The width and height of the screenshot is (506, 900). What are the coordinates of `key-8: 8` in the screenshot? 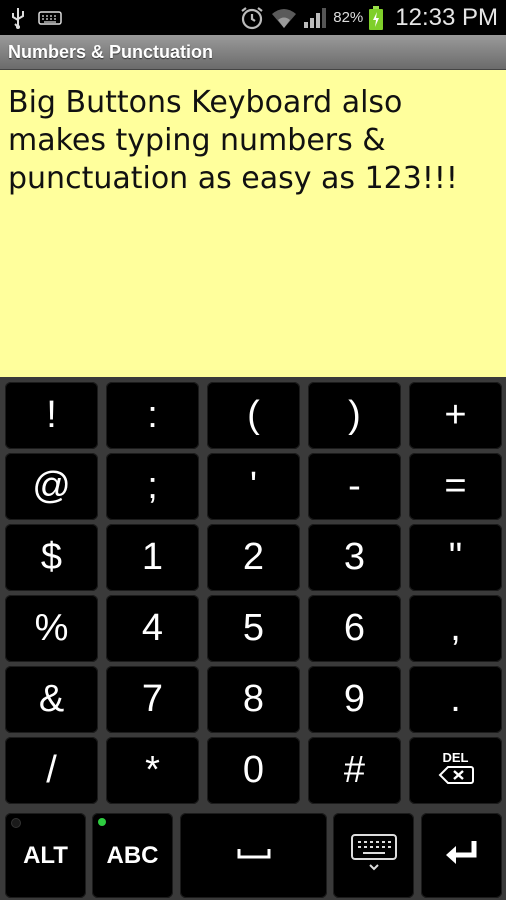 It's located at (253, 699).